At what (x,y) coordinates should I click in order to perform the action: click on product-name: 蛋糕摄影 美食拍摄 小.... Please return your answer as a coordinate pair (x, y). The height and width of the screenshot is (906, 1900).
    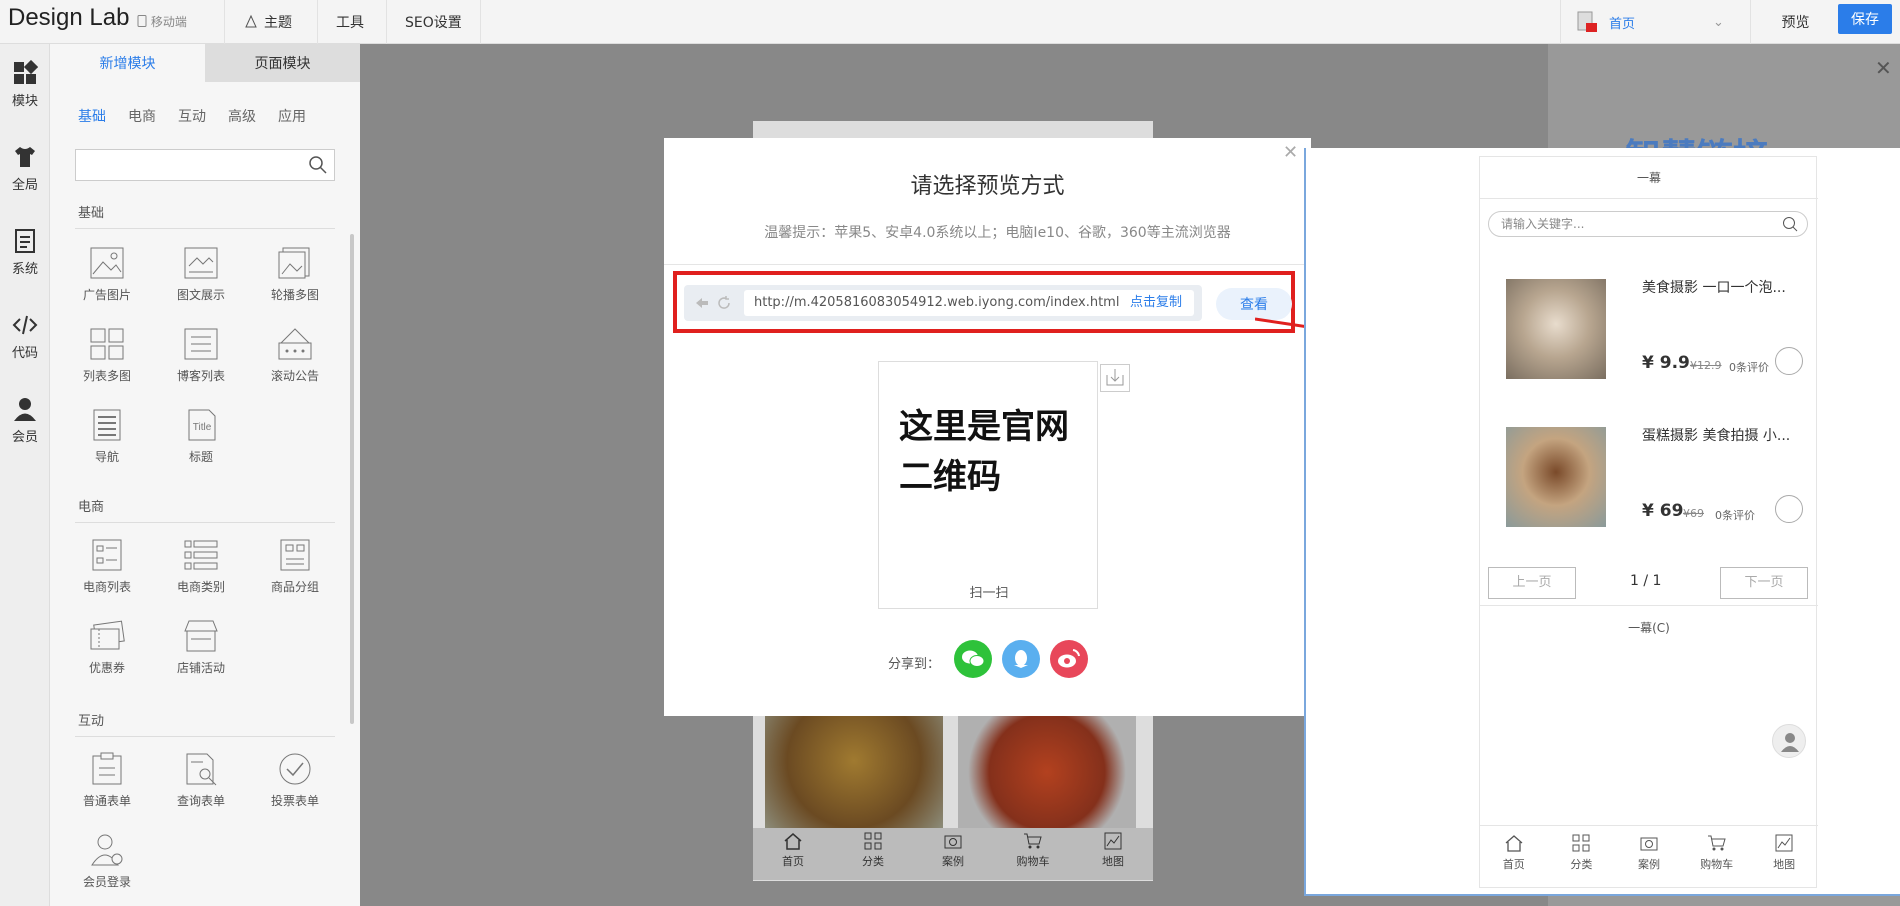
    Looking at the image, I should click on (1716, 435).